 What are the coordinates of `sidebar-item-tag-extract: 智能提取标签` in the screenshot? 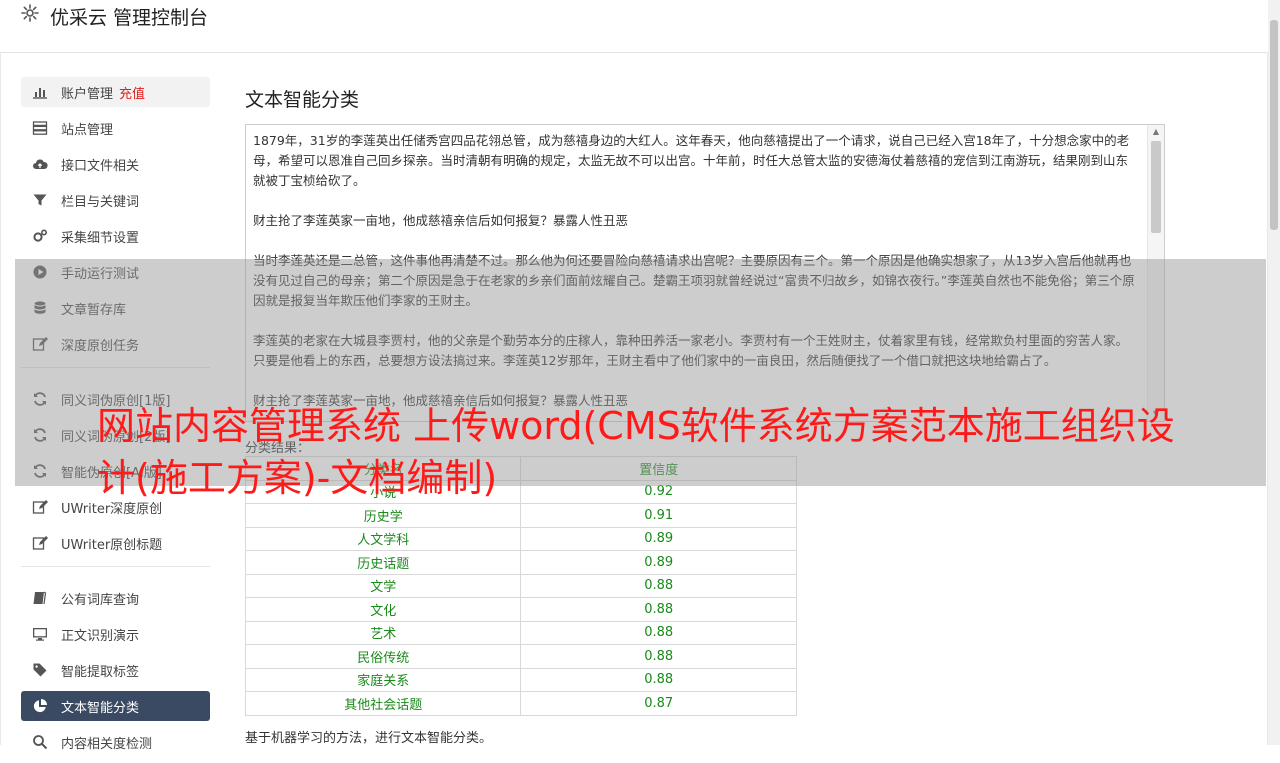 It's located at (115, 670).